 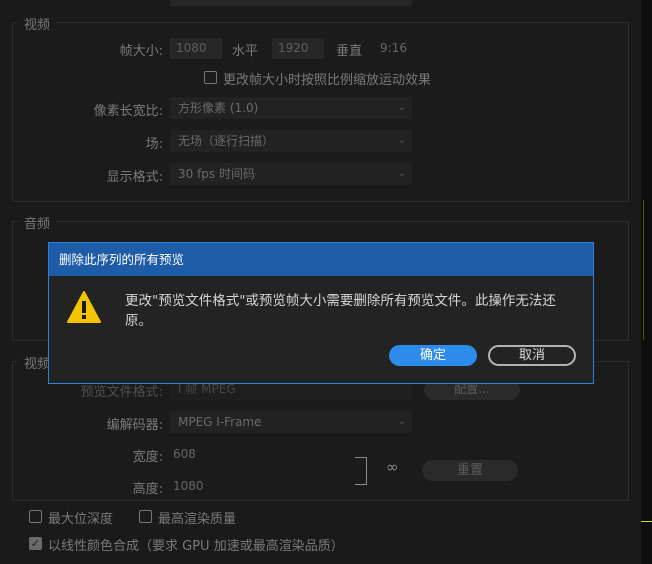 What do you see at coordinates (37, 222) in the screenshot?
I see `audio-section-title: 音频` at bounding box center [37, 222].